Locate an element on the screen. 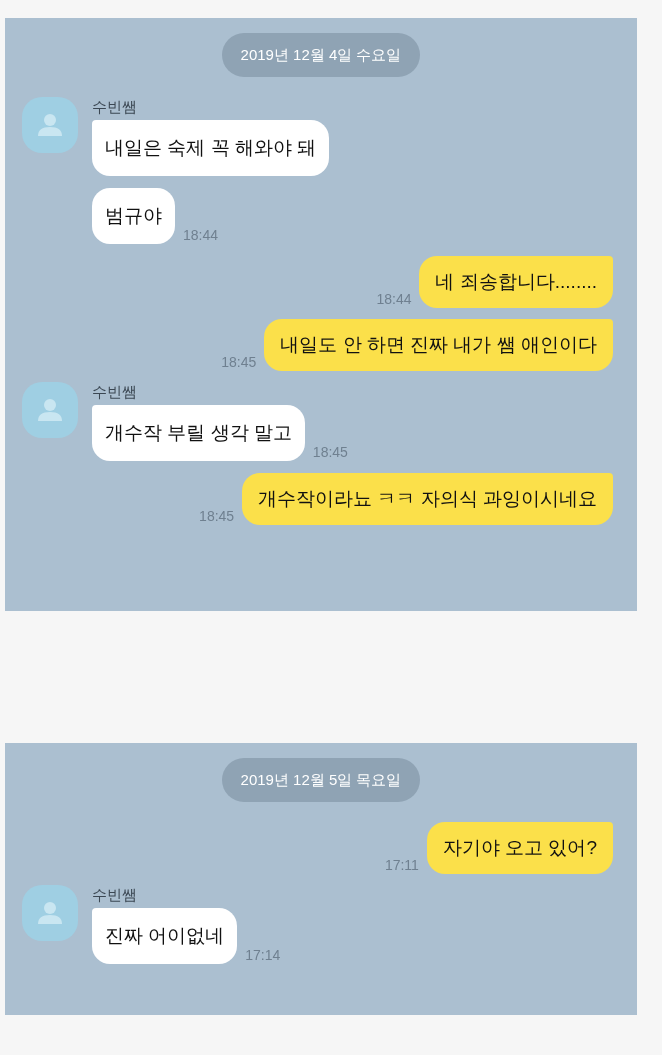  sent-message: 자기야 오고 있어? is located at coordinates (519, 848).